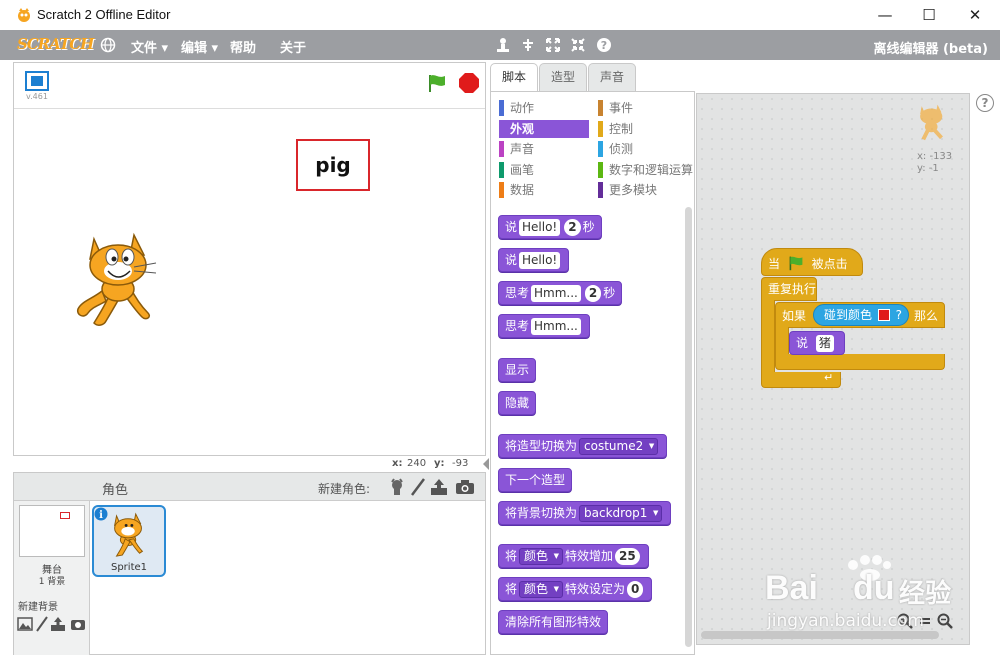  I want to click on delete-scissors-icon, so click(528, 45).